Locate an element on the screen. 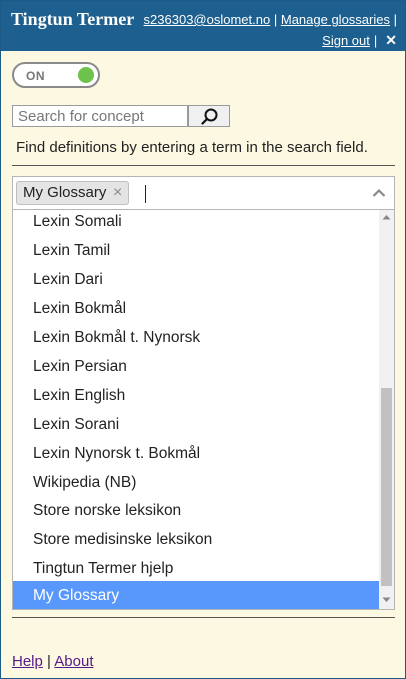 The width and height of the screenshot is (406, 679). dropdown-option: Lexin Tamil is located at coordinates (196, 250).